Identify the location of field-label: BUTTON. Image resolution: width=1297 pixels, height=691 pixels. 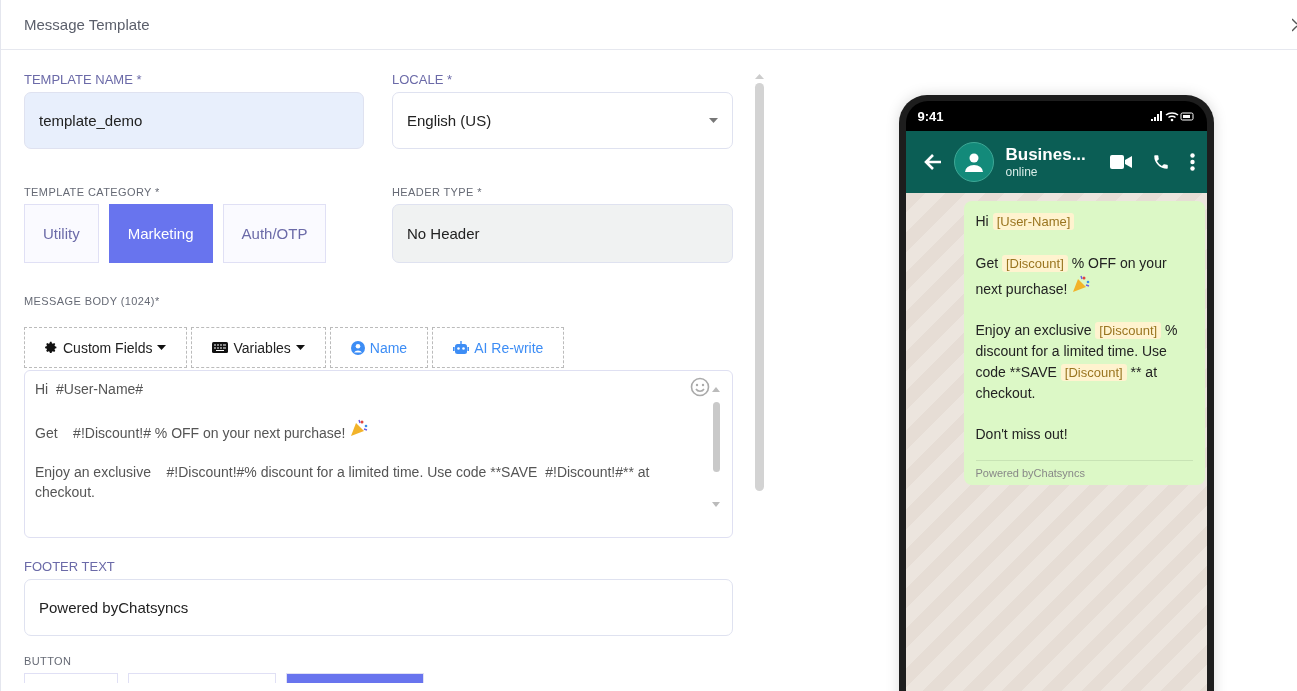
(48, 661).